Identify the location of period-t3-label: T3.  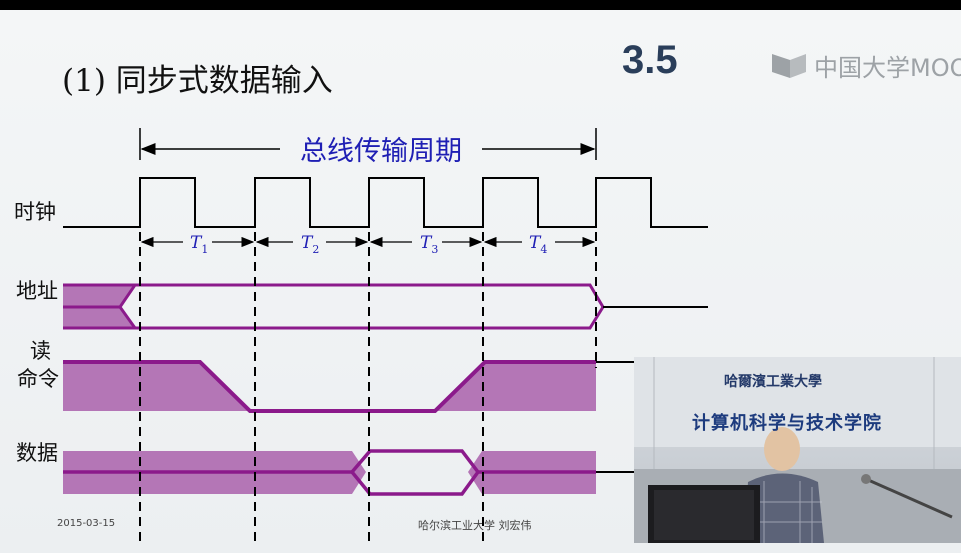
(429, 244).